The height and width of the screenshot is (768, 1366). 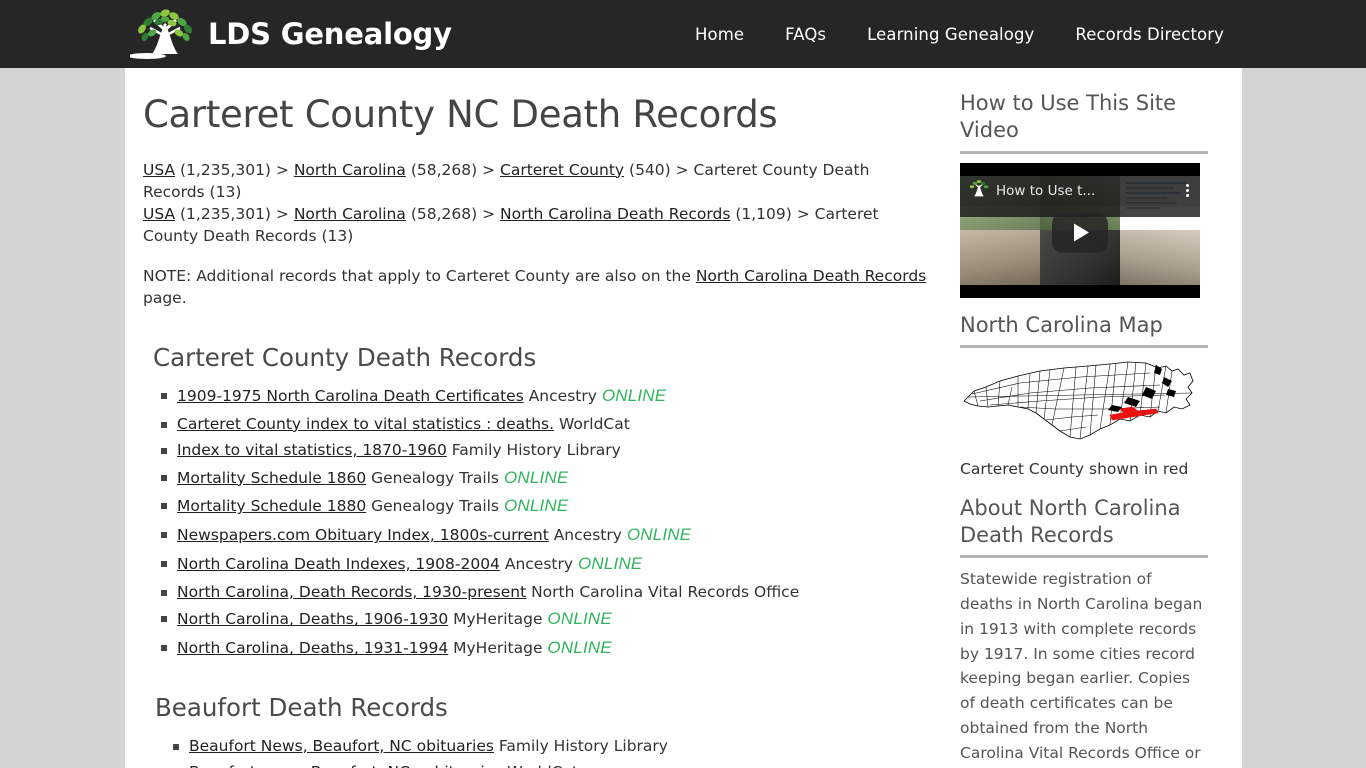 I want to click on record-title-link: Index to vital statistics, 1870-1960, so click(x=312, y=450).